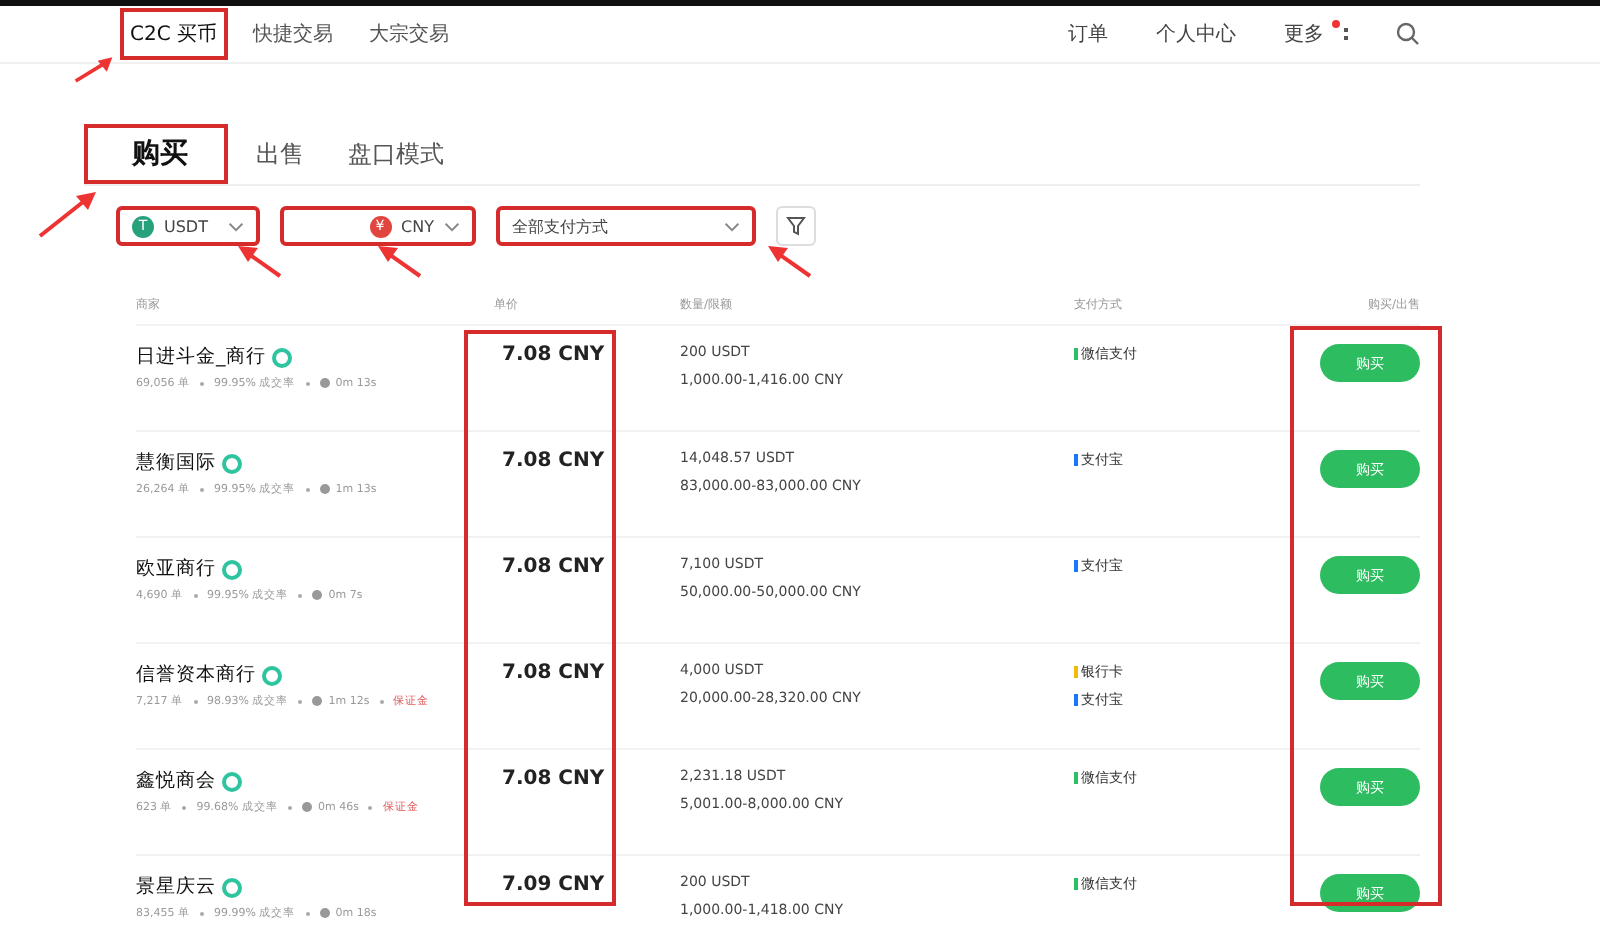 This screenshot has height=938, width=1600. I want to click on nav-link: C2C 买币, so click(174, 34).